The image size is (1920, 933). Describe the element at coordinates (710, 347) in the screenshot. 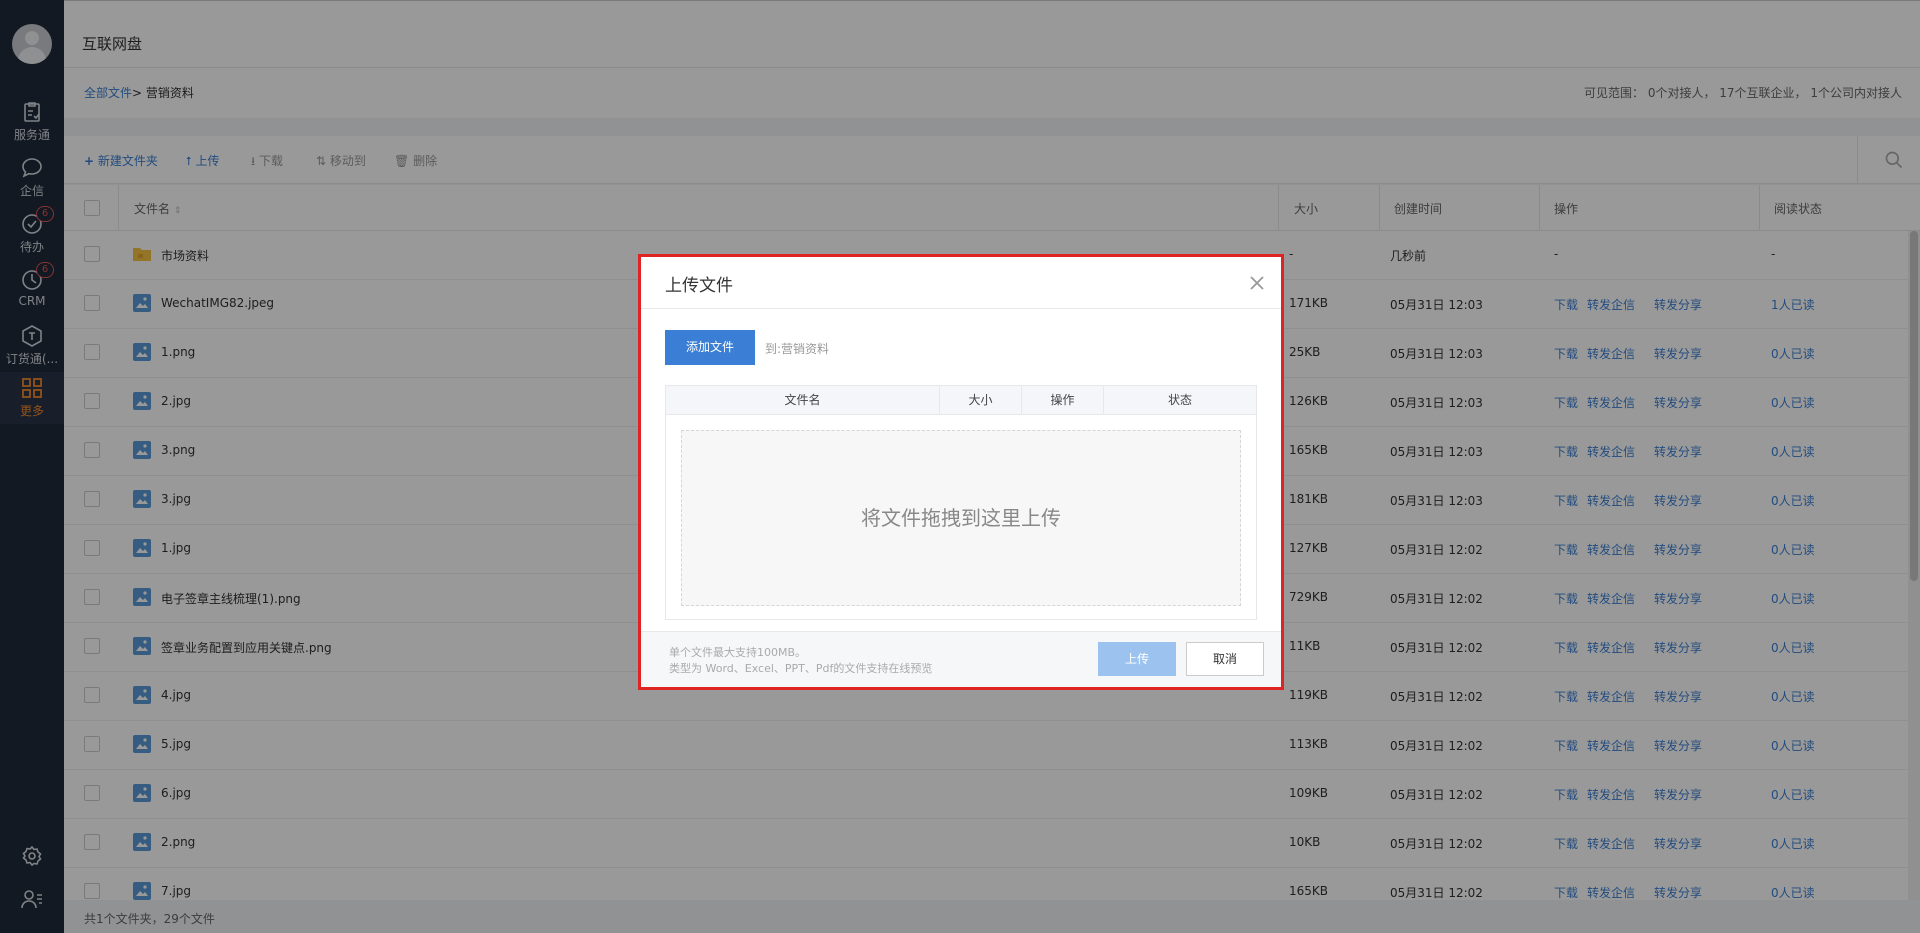

I see `add-file-button: 添加文件` at that location.